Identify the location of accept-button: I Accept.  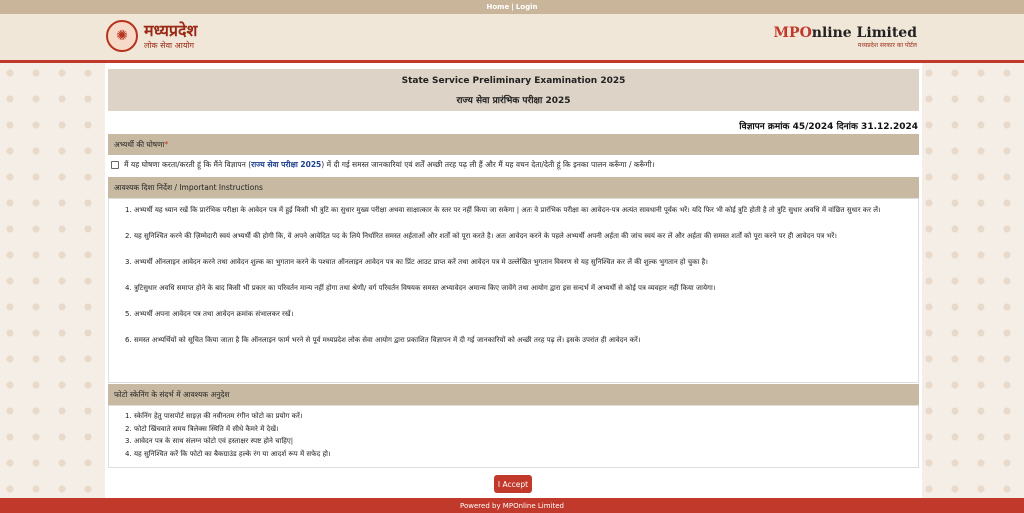
(513, 484).